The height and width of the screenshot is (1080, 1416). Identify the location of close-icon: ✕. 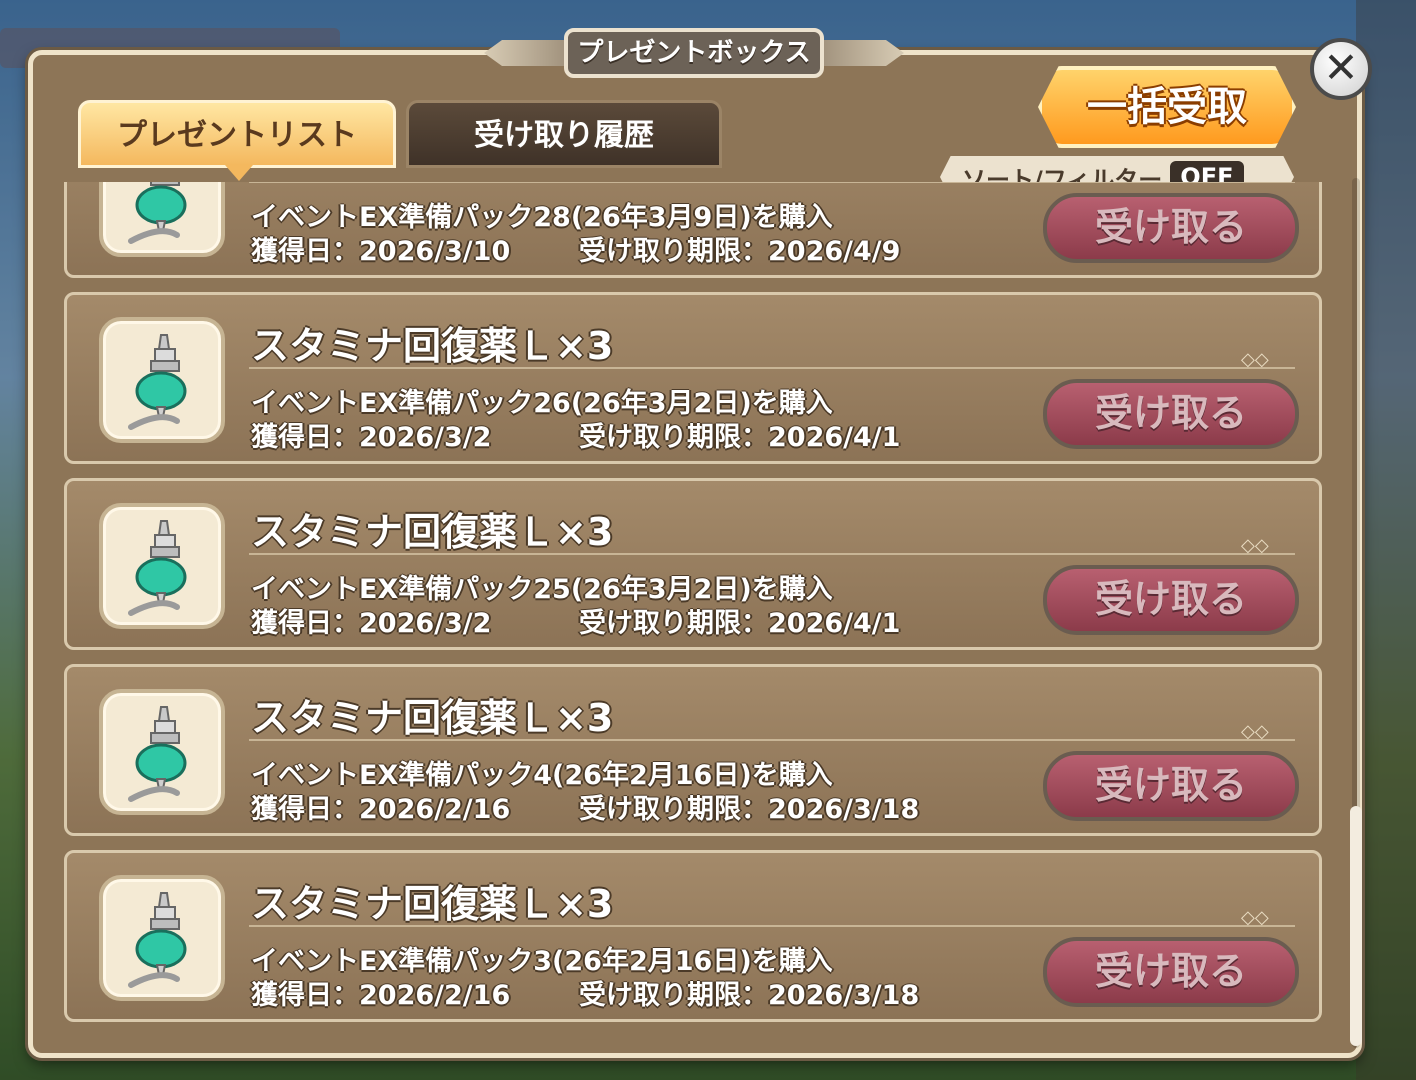
(1341, 67).